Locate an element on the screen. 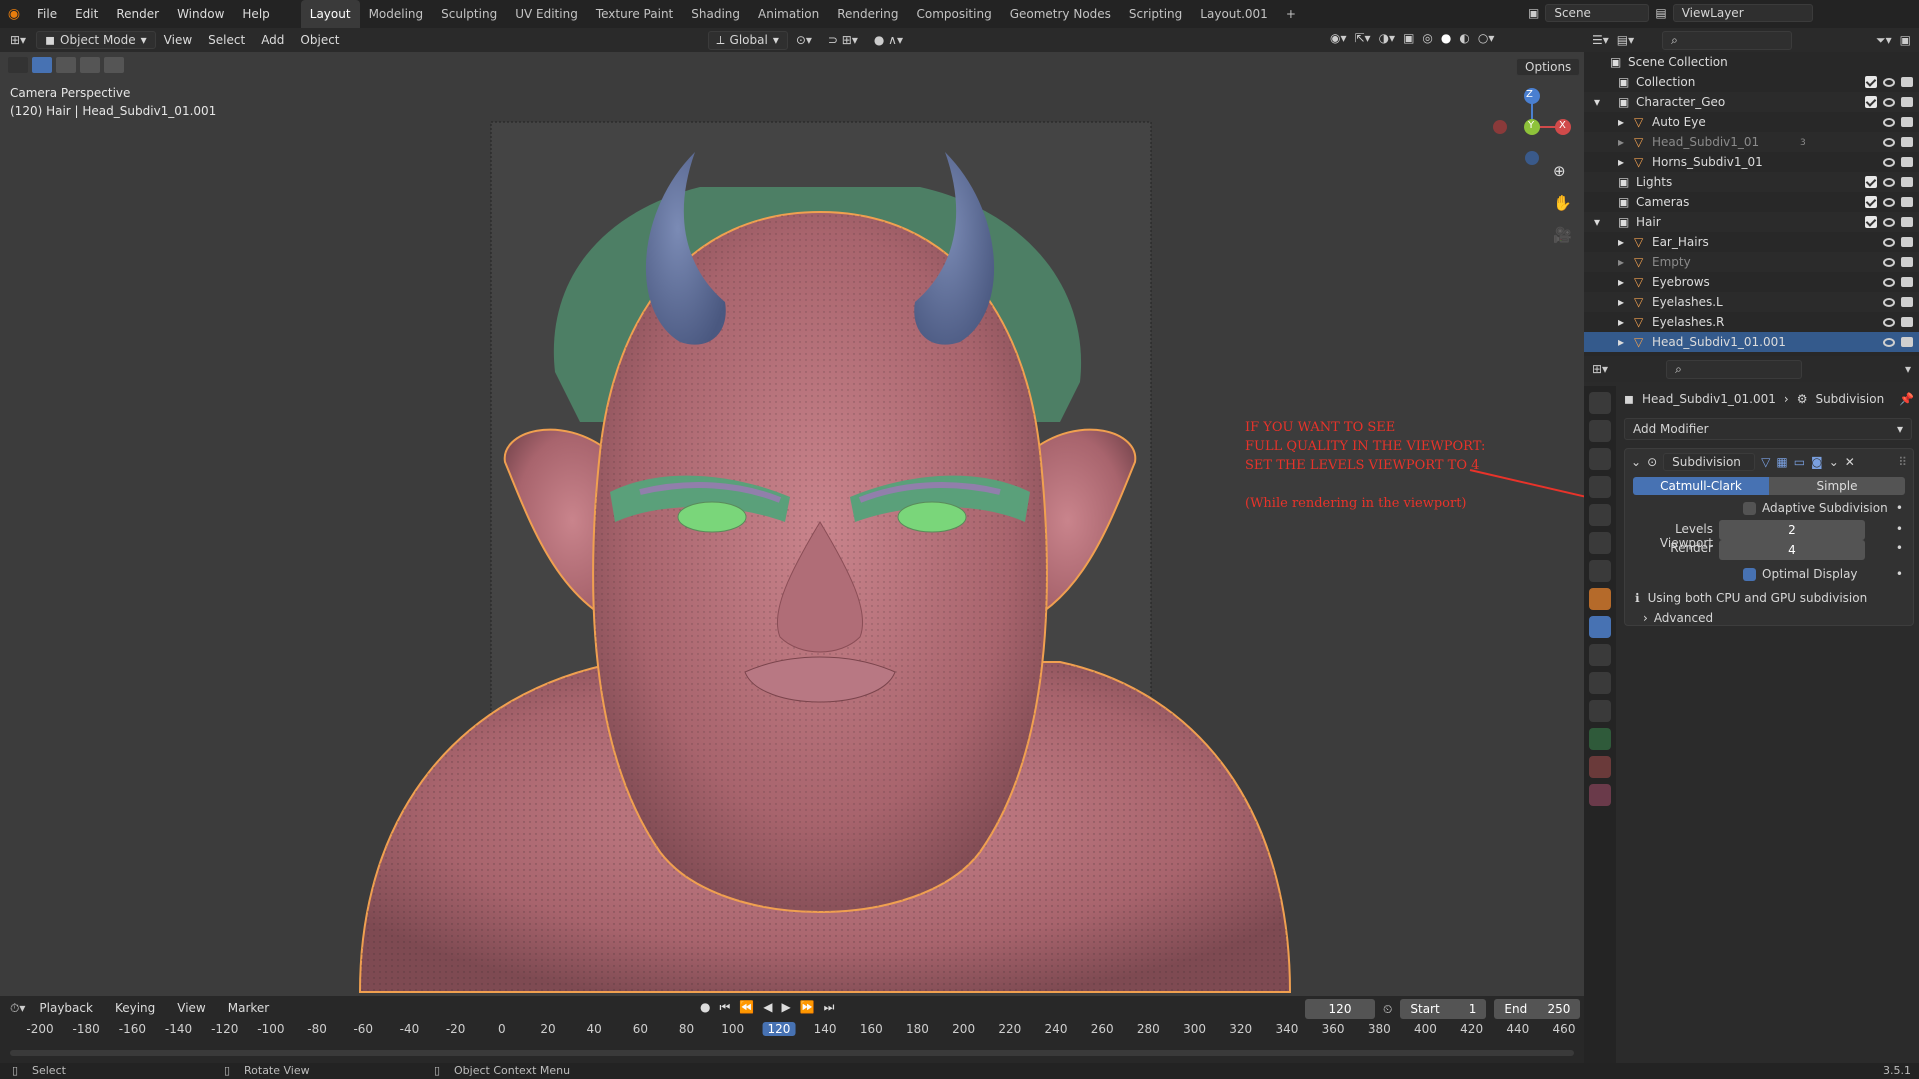  tab-geometry-nodes: Geometry Nodes is located at coordinates (1060, 14).